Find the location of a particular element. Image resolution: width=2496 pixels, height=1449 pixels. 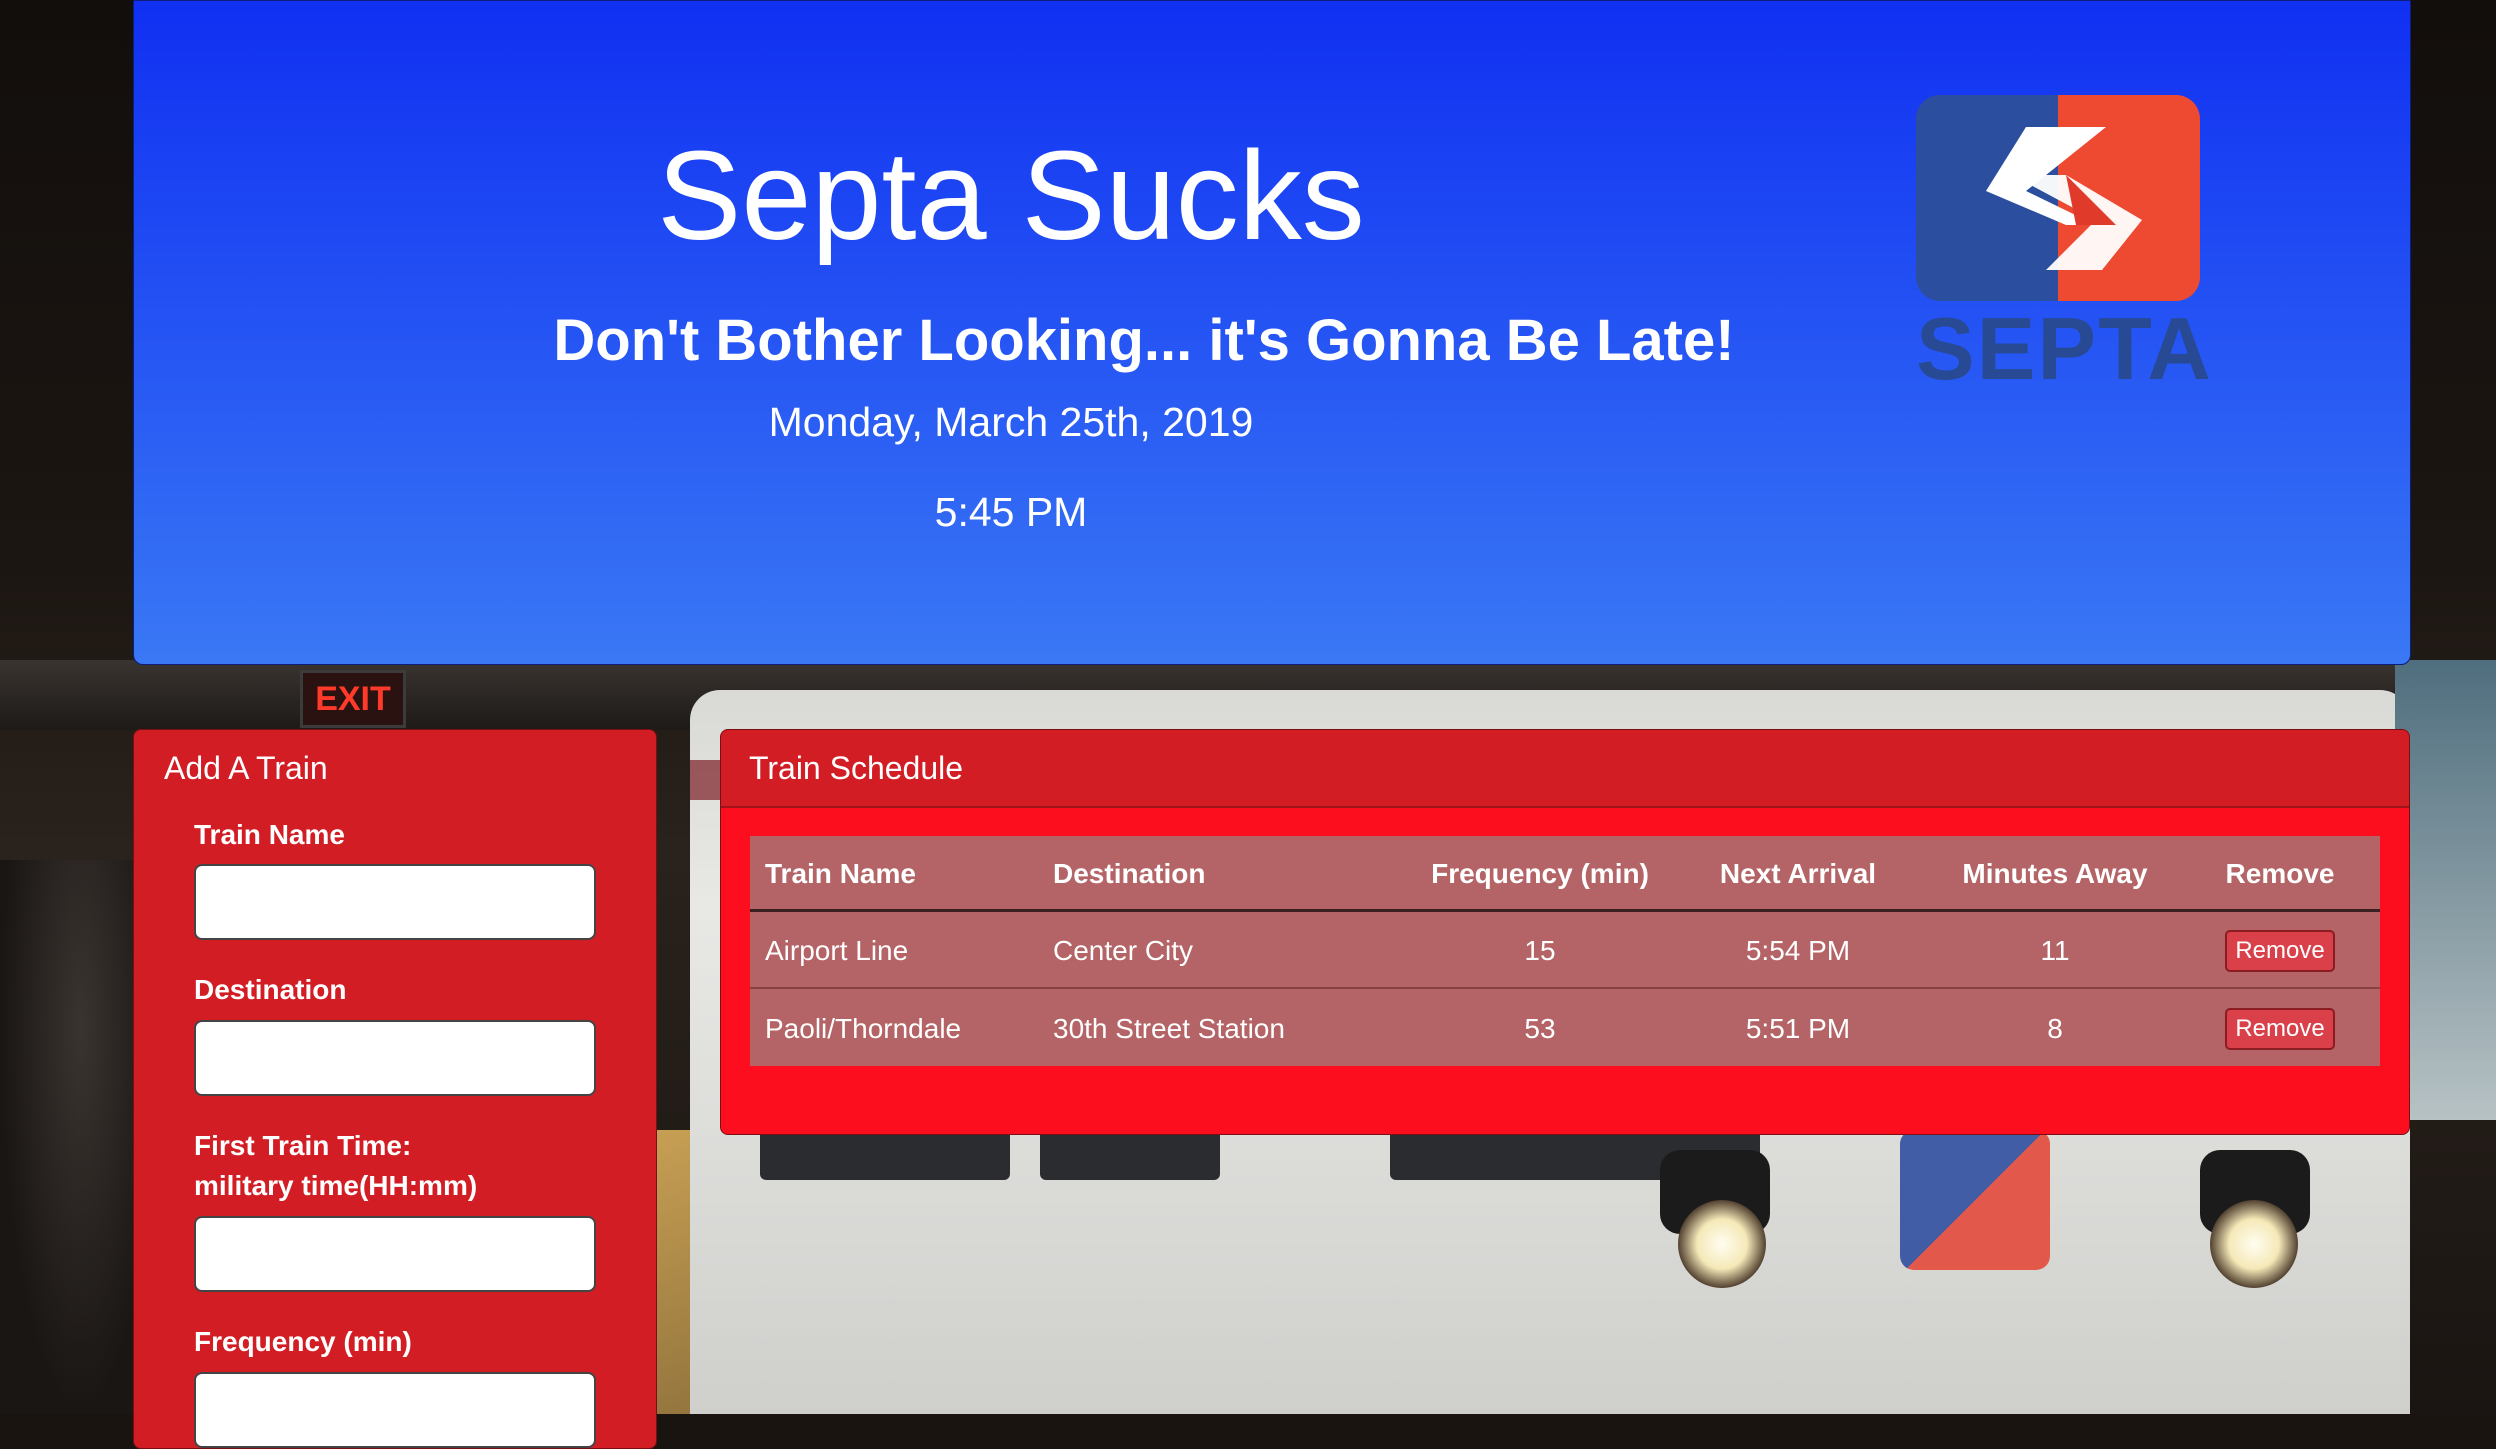

septa-logo-icon is located at coordinates (2058, 198).